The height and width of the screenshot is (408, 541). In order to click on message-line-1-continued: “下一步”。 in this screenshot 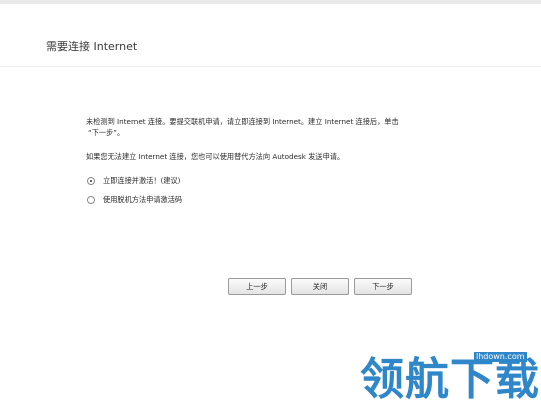, I will do `click(106, 132)`.